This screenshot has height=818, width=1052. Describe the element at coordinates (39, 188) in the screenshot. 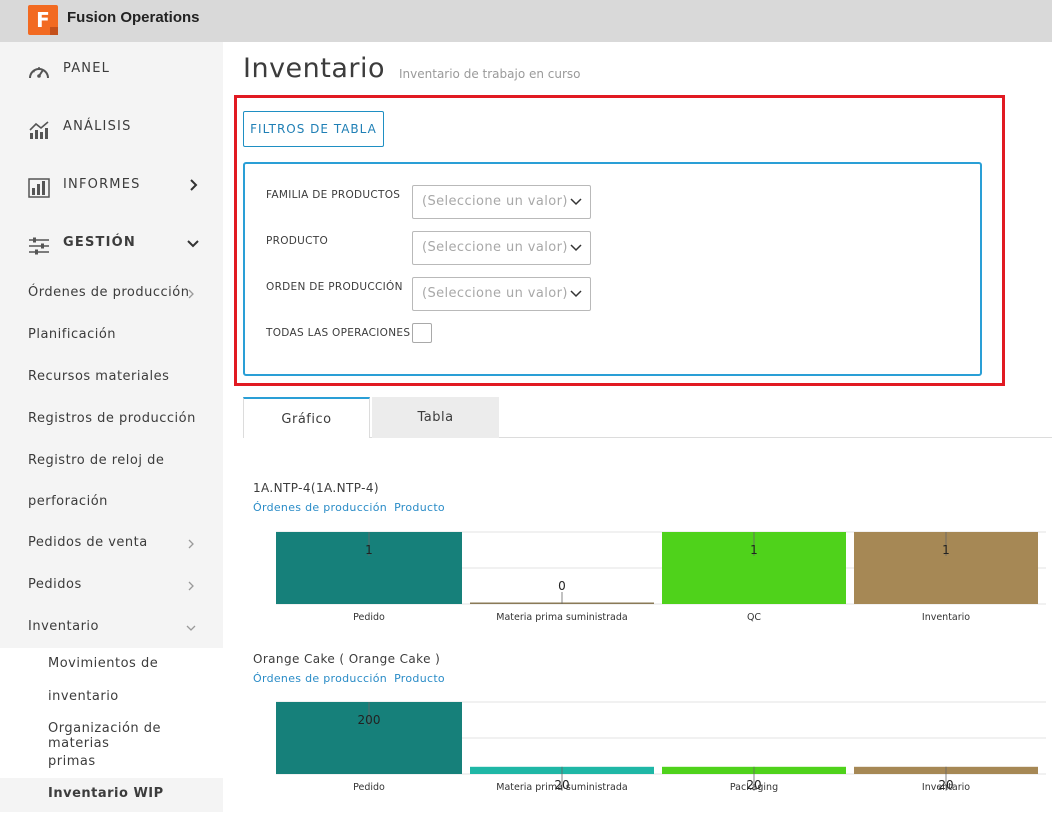

I see `bar-report-icon` at that location.